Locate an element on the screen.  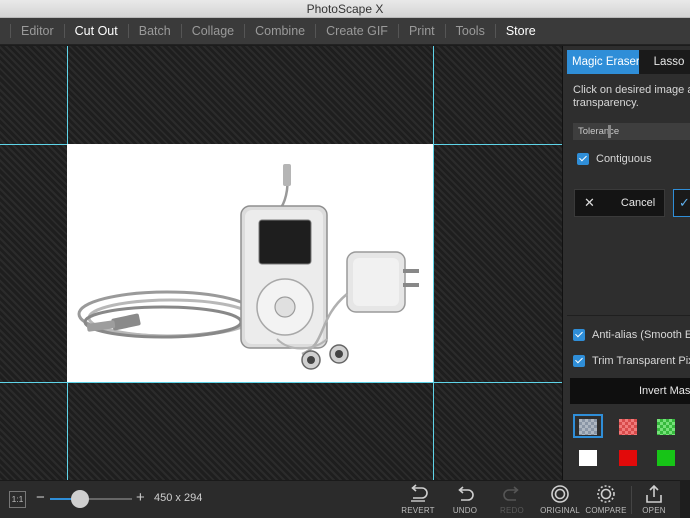
cancel-button-label: Cancel is located at coordinates (638, 203).